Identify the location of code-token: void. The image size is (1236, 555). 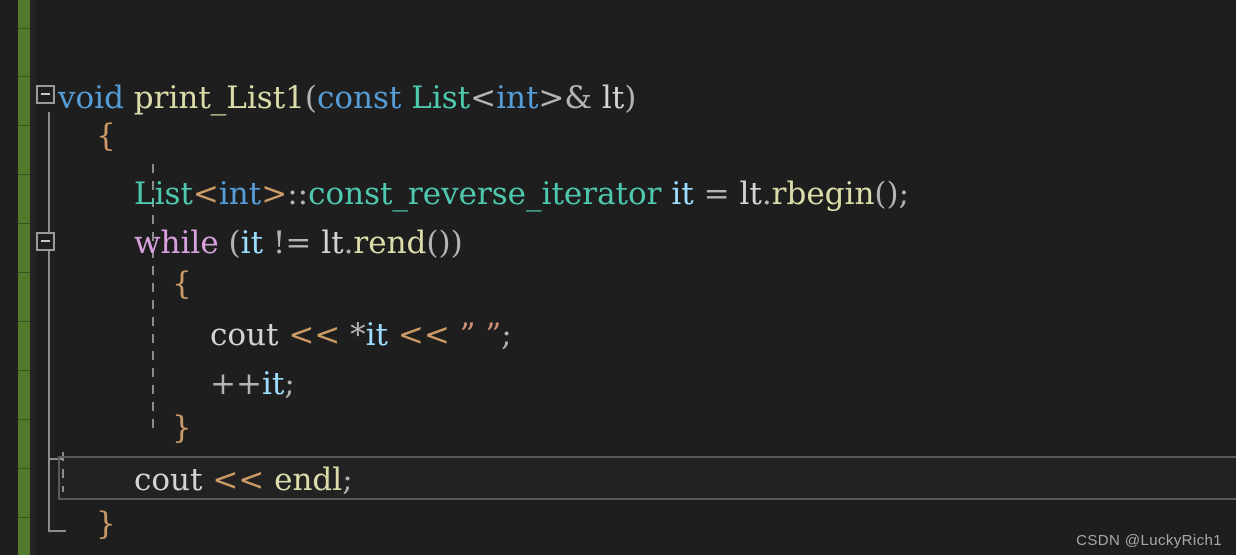
(91, 98).